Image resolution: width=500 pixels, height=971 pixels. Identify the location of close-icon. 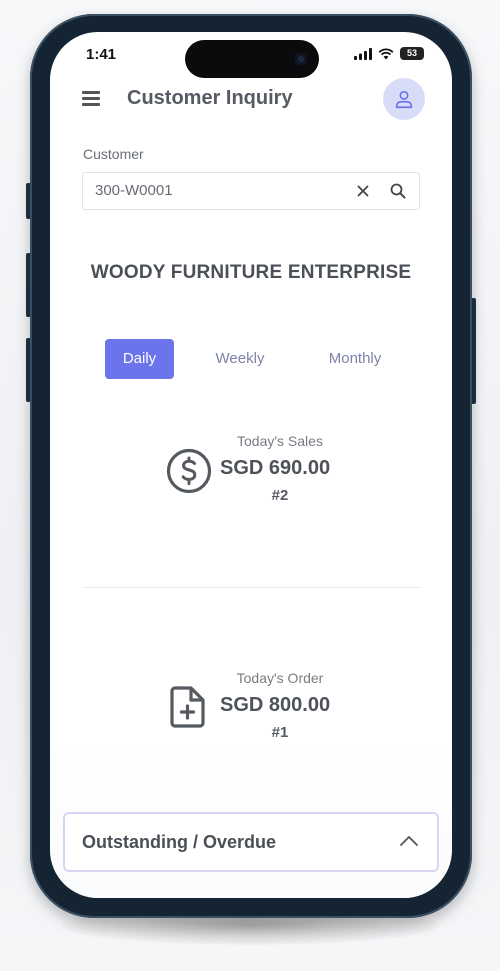
(363, 191).